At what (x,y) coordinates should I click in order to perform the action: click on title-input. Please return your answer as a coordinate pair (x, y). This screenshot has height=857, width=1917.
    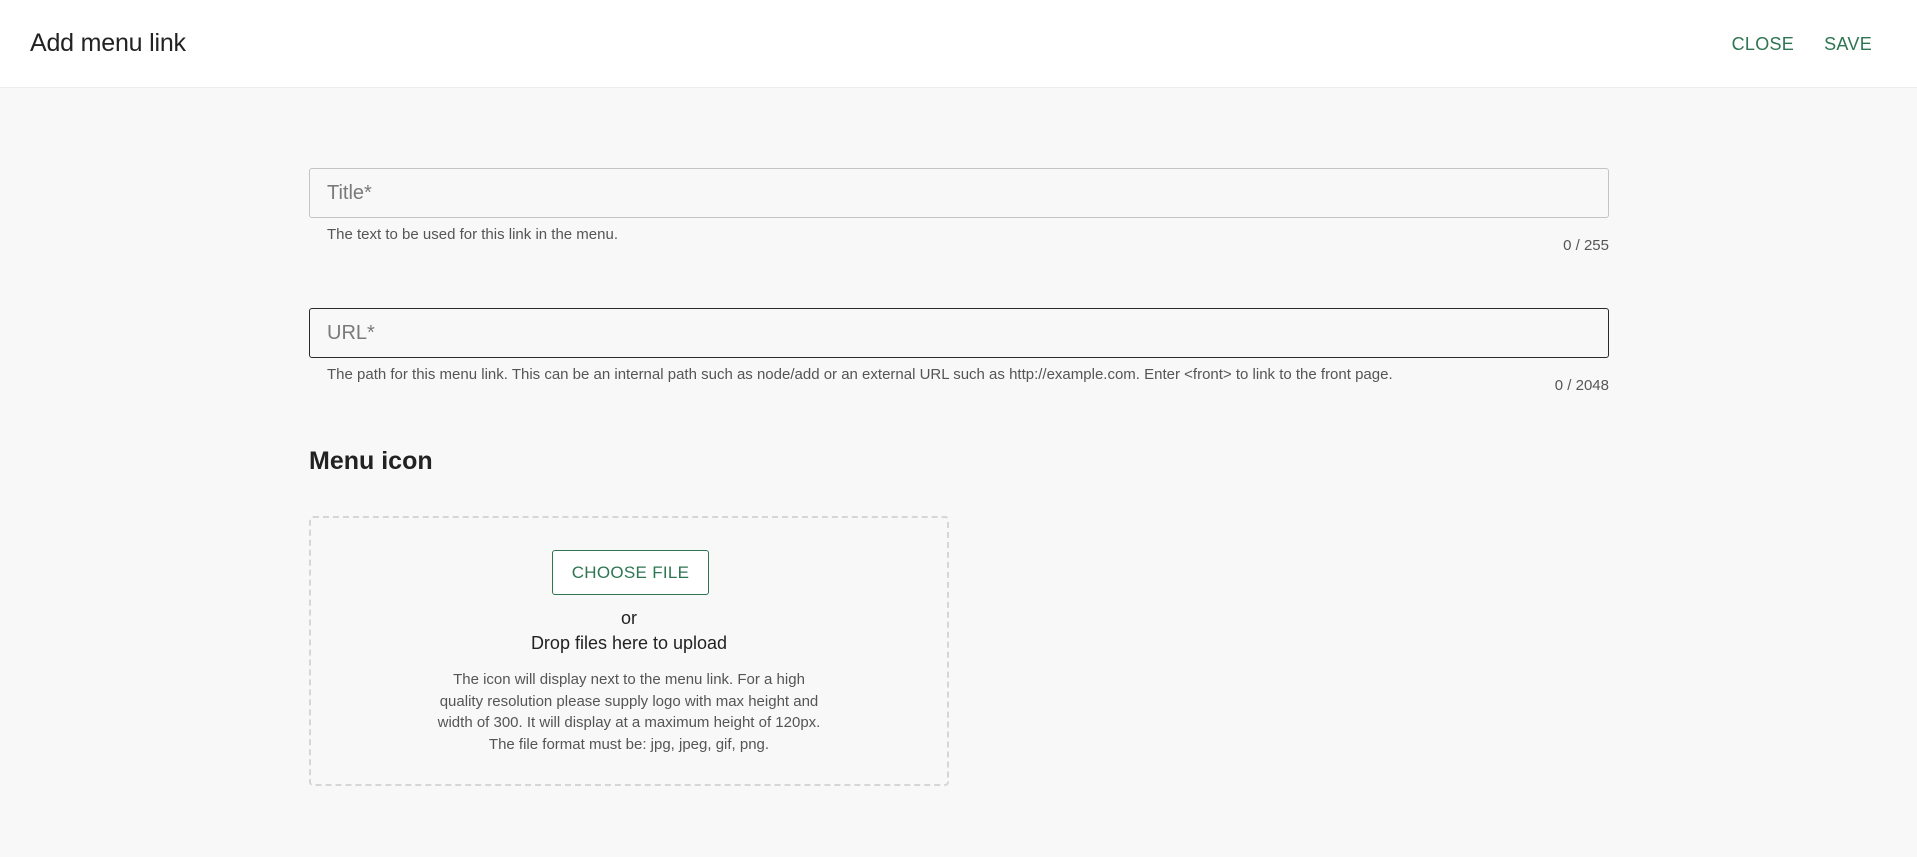
    Looking at the image, I should click on (959, 193).